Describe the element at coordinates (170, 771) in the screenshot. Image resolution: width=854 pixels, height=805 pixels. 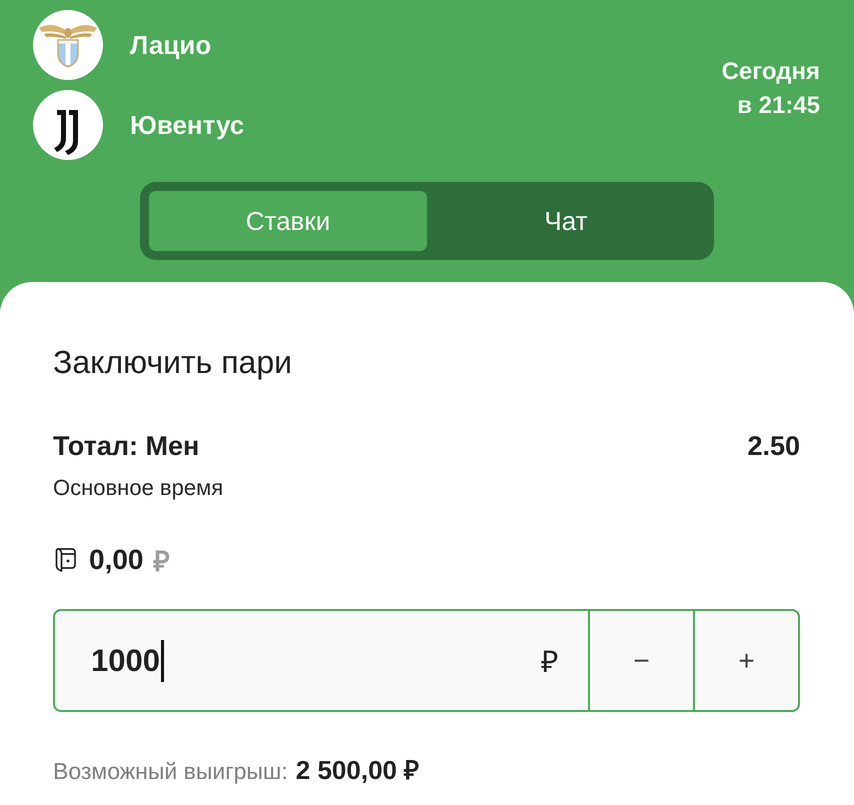
I see `payout-label: Возможный выигрыш:` at that location.